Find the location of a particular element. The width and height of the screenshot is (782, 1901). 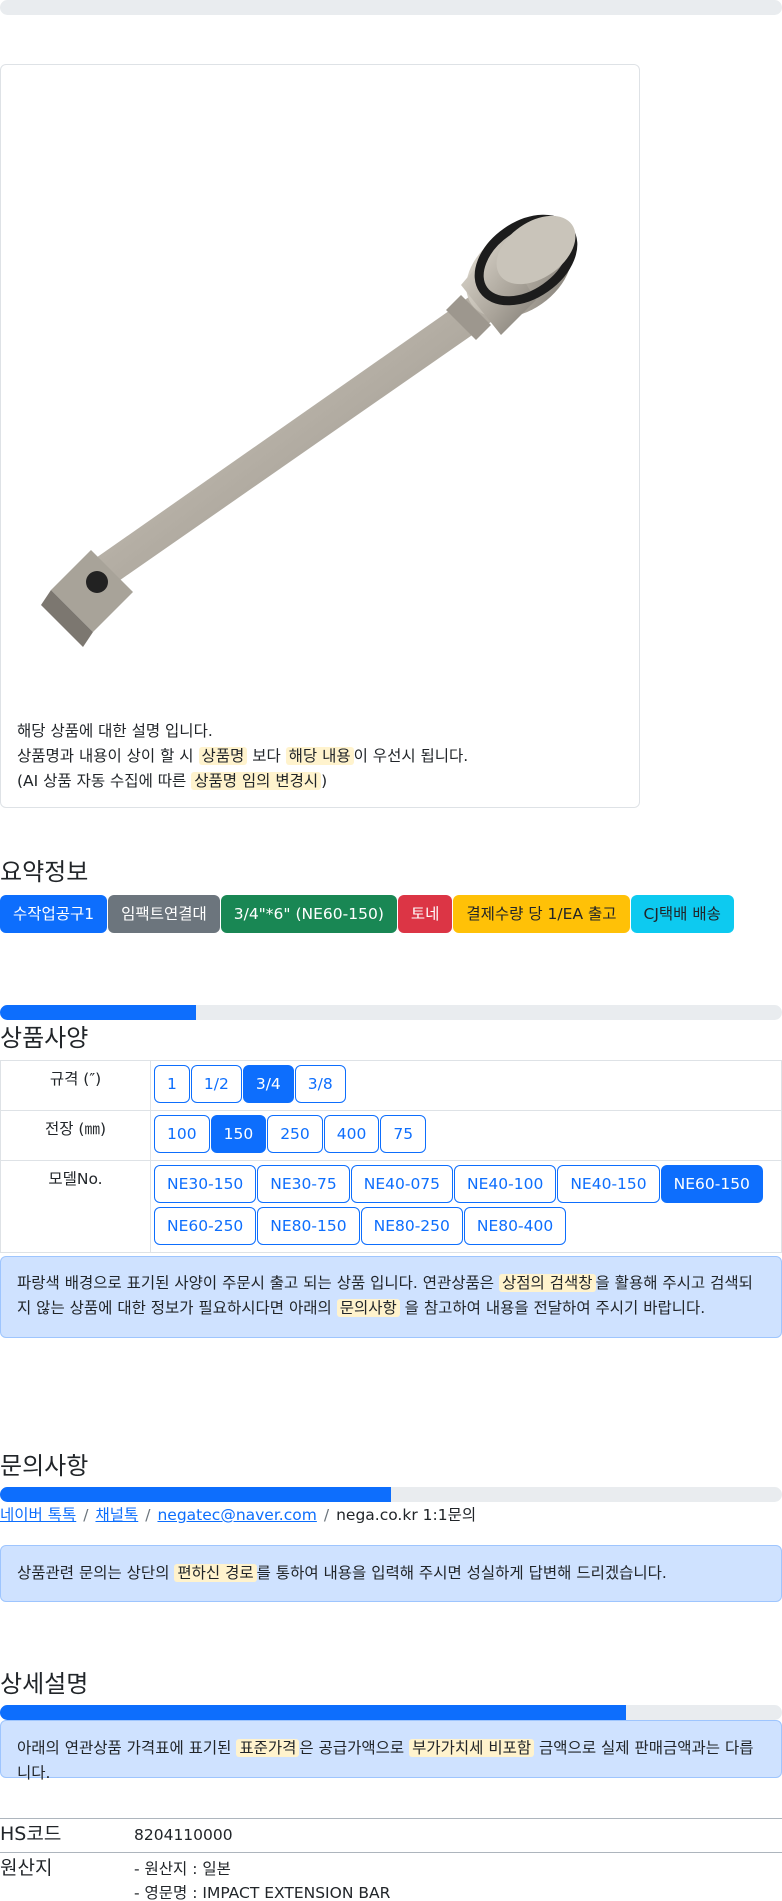

option-model-ne80-150: NE80-150 is located at coordinates (308, 1226).